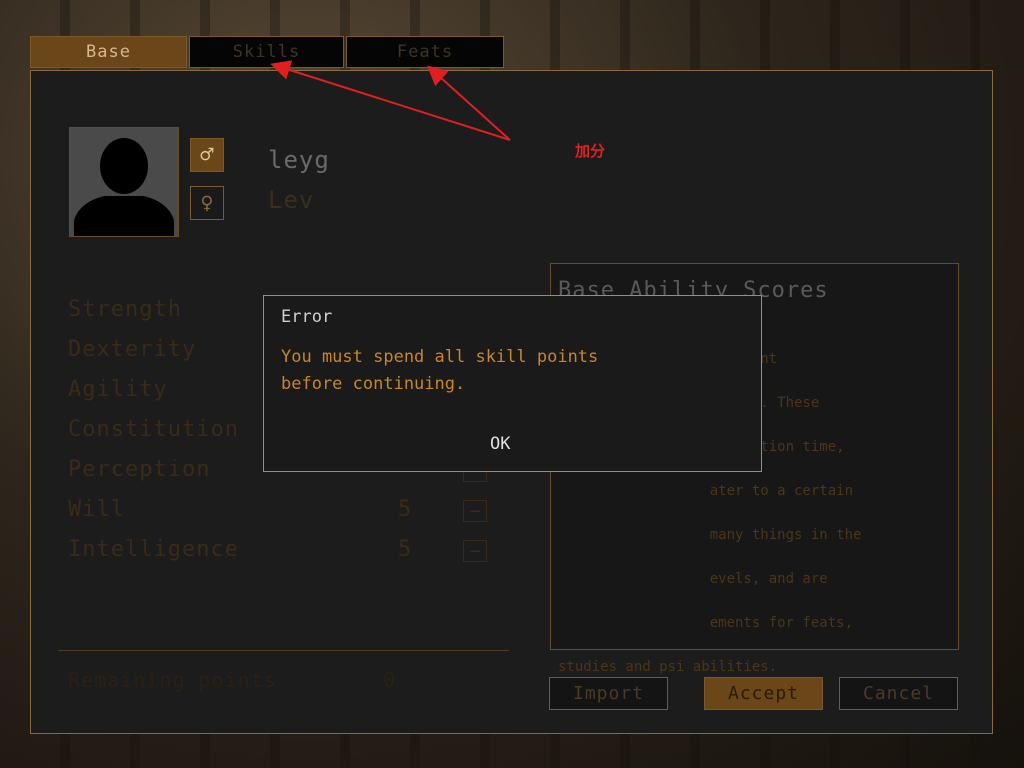  What do you see at coordinates (307, 317) in the screenshot?
I see `error-title: Error` at bounding box center [307, 317].